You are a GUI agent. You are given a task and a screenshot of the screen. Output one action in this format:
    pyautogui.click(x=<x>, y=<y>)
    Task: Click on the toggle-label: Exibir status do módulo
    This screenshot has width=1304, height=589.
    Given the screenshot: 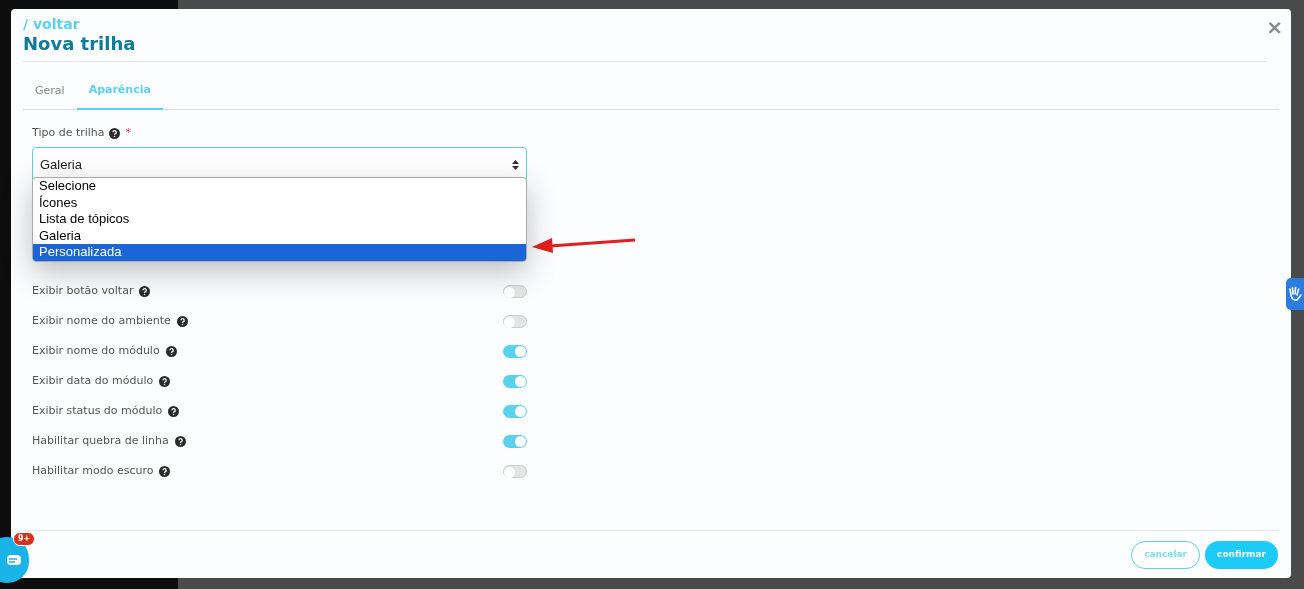 What is the action you would take?
    pyautogui.click(x=97, y=410)
    